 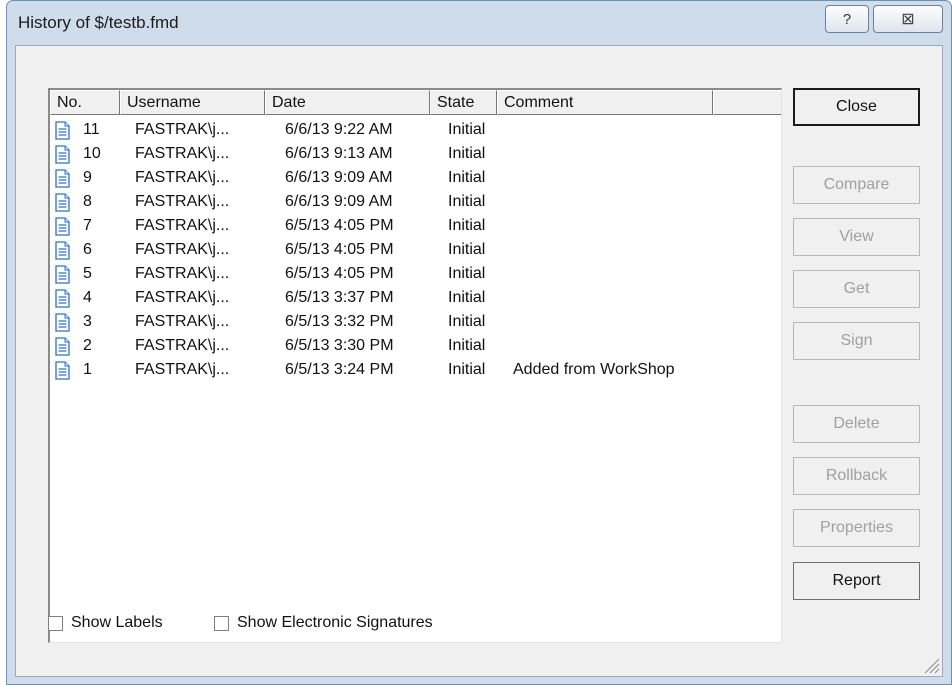 What do you see at coordinates (415, 323) in the screenshot?
I see `table-row: 3 FASTRAK\j... 6/5/13 3:32 PM Initial` at bounding box center [415, 323].